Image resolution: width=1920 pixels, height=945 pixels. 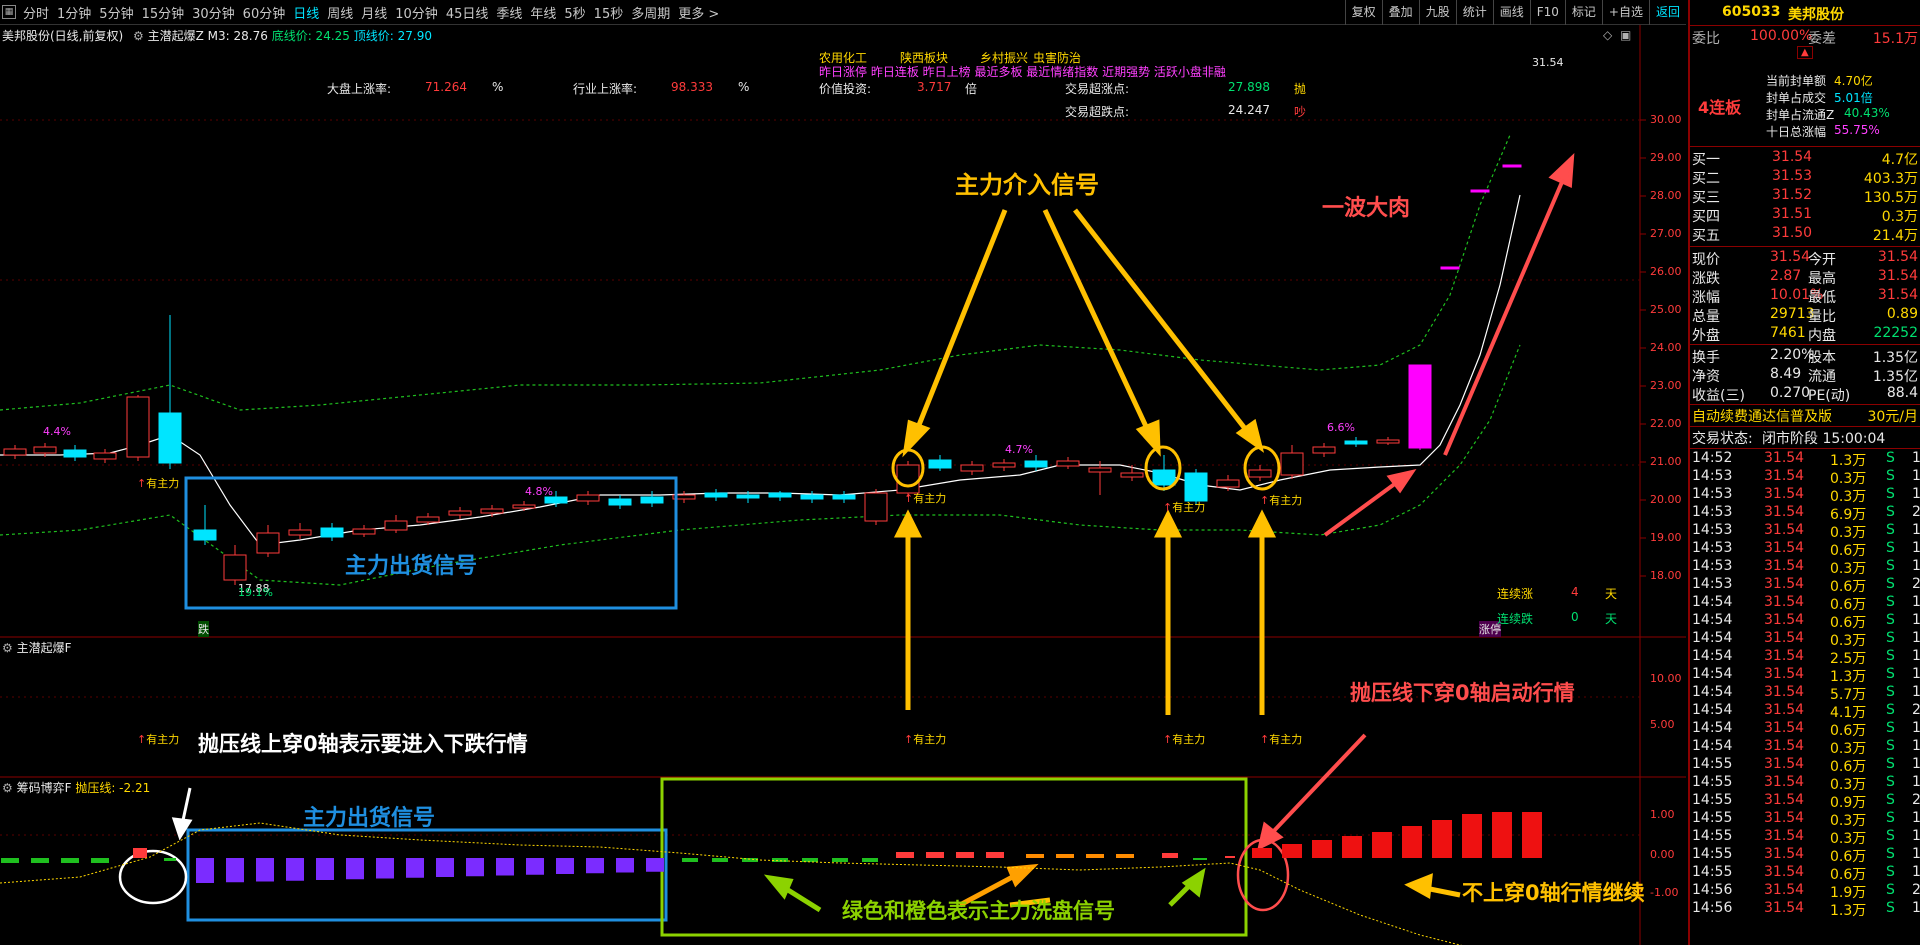 I want to click on period-tab: 45日线, so click(x=467, y=12).